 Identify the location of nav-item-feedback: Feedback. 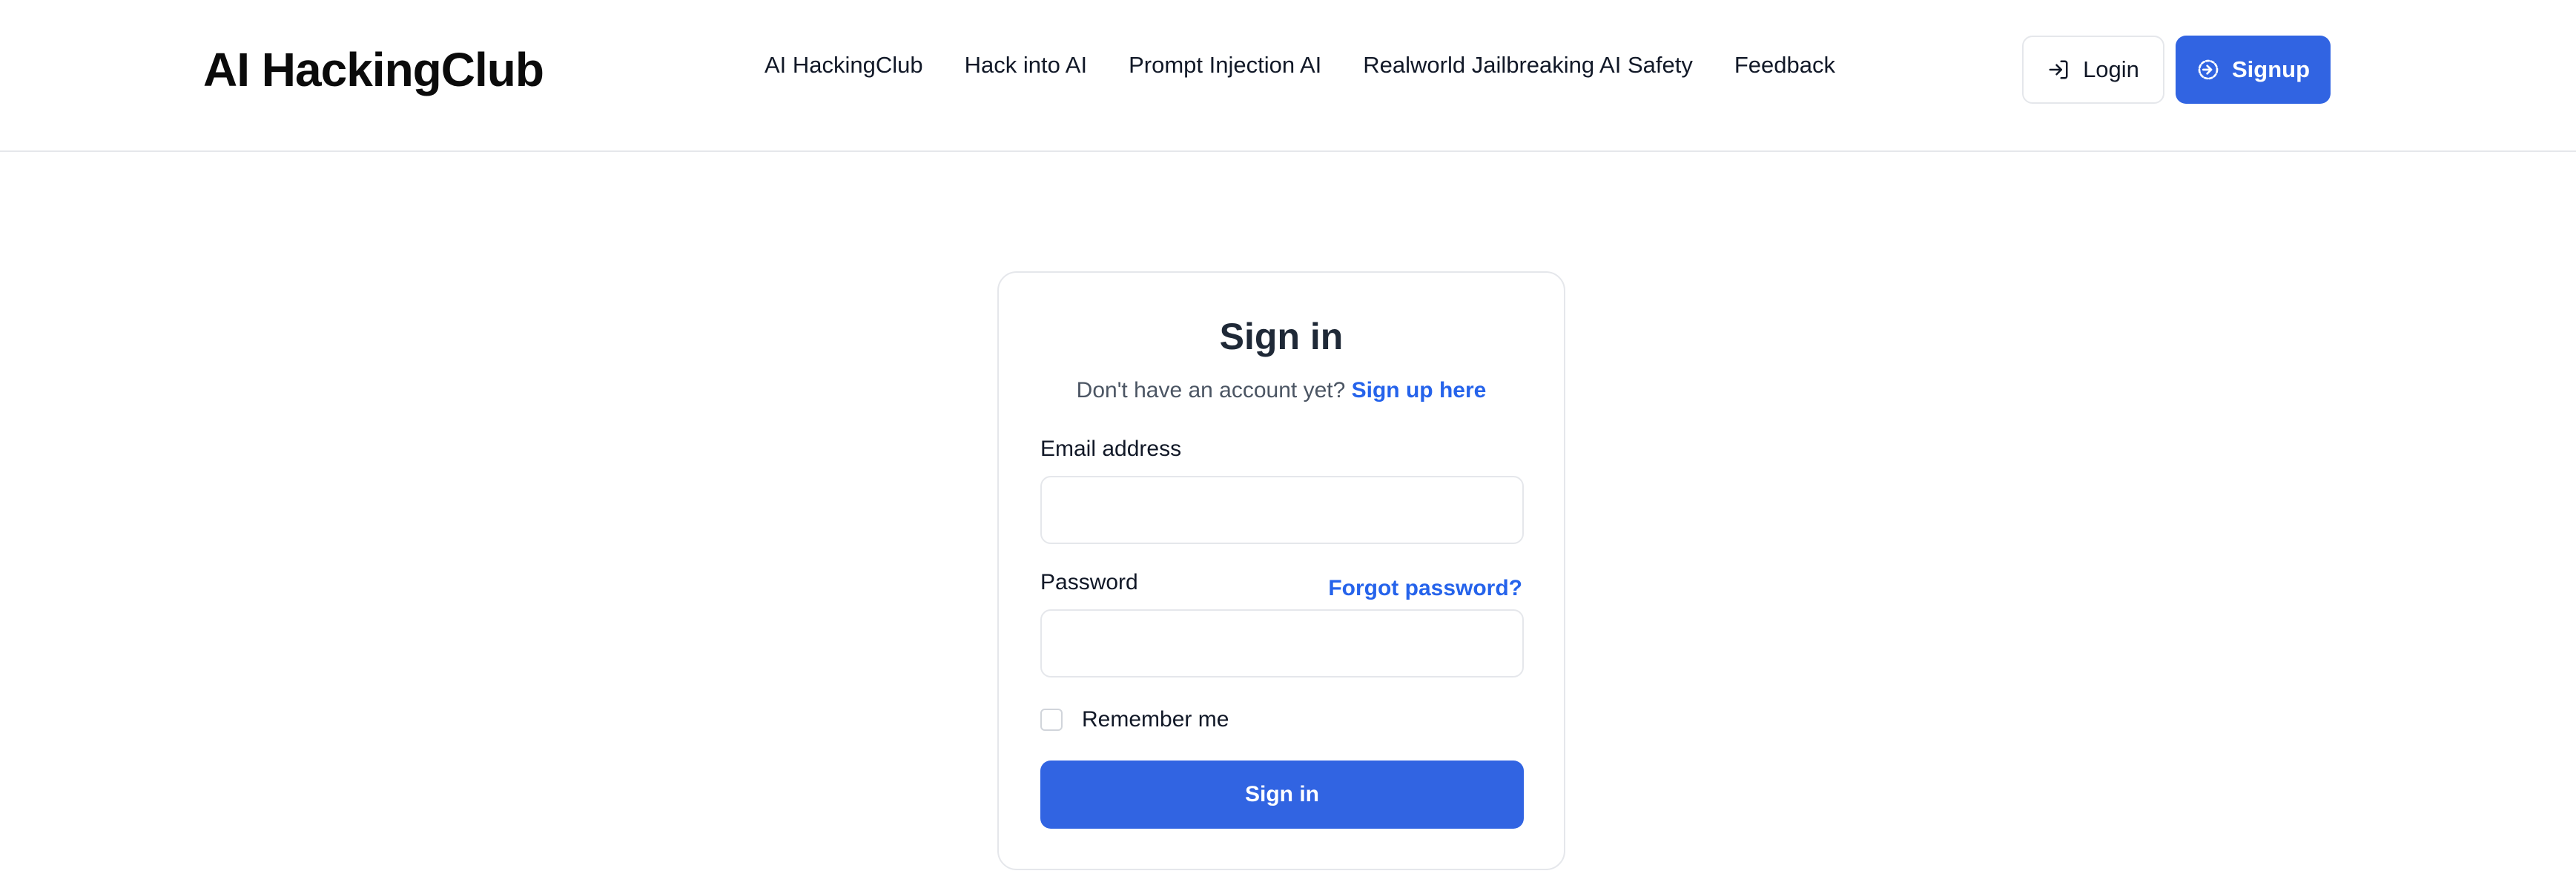
(1784, 65).